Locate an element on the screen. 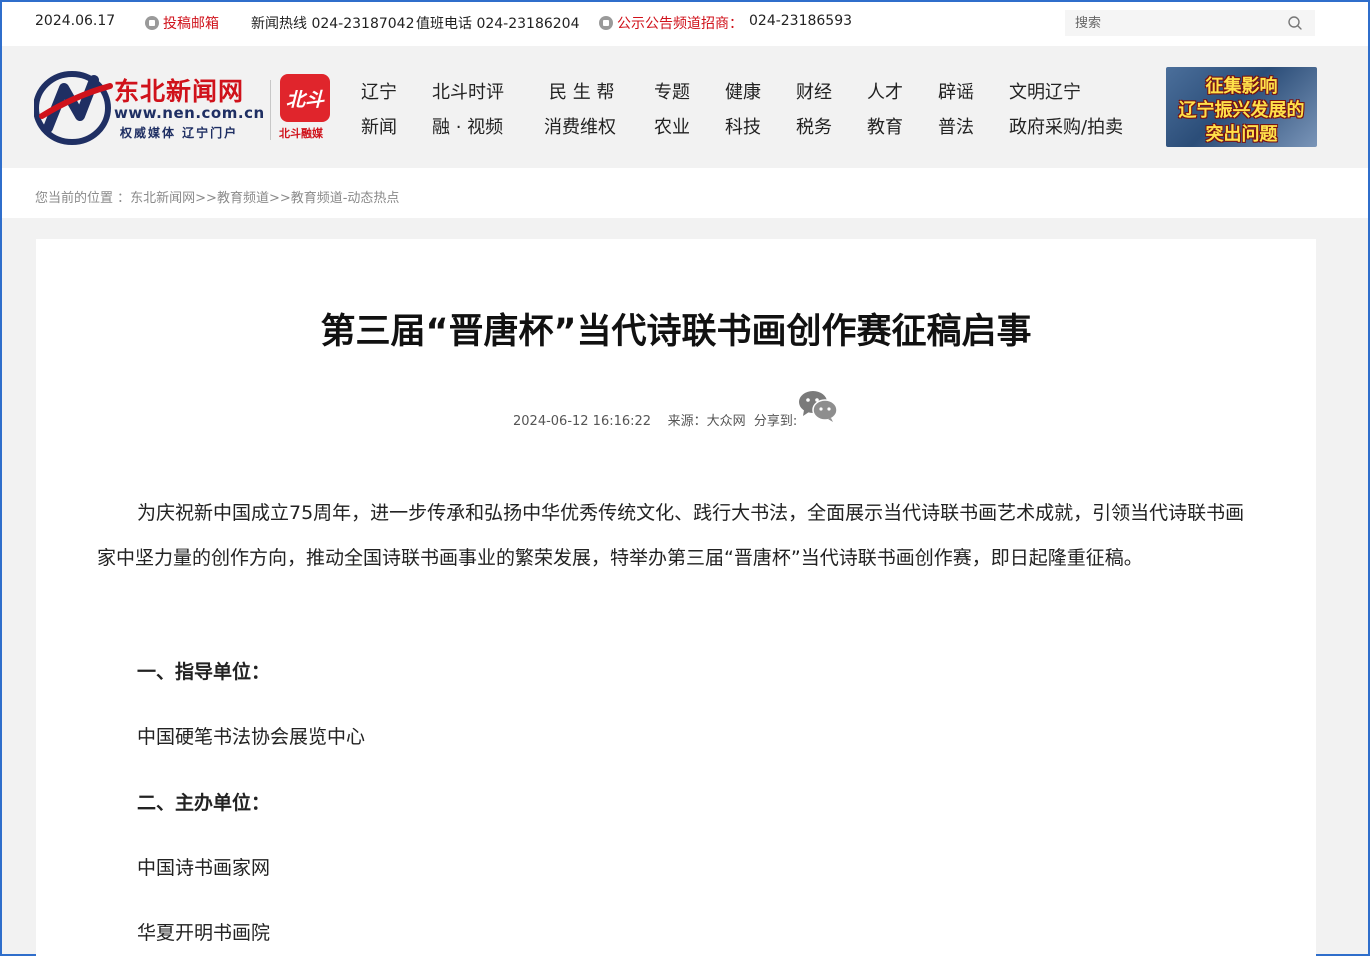 This screenshot has width=1370, height=956. banner-line-1: 征集影响 is located at coordinates (1241, 86).